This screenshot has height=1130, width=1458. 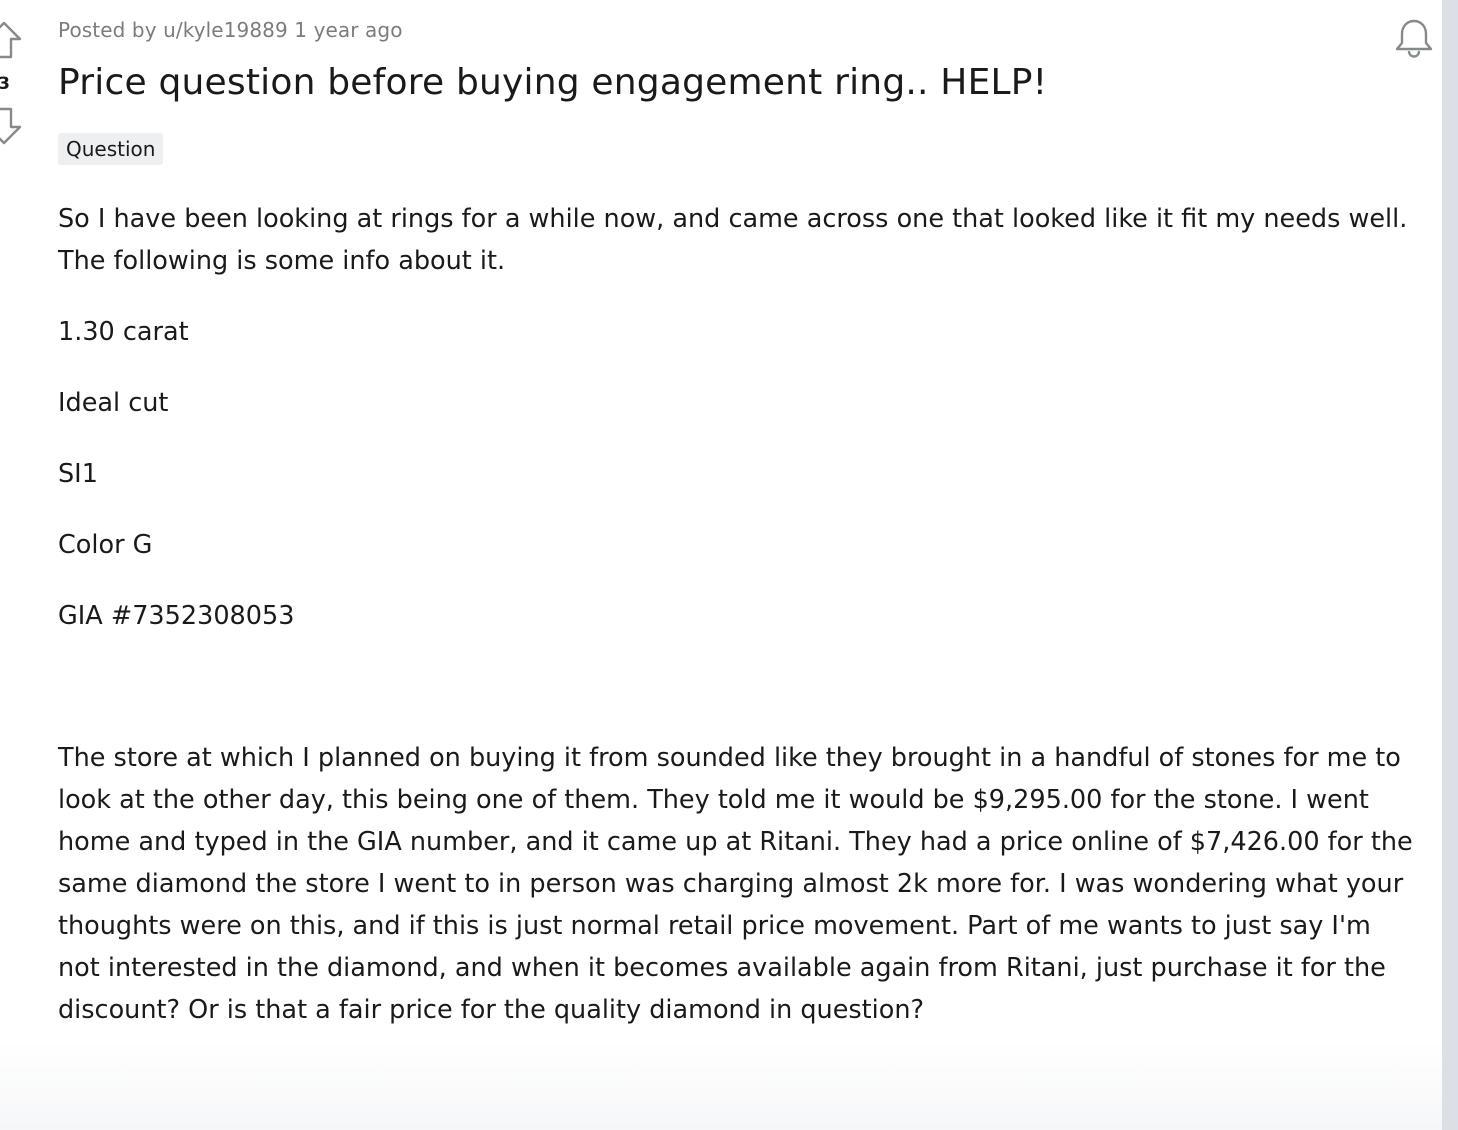 What do you see at coordinates (78, 474) in the screenshot?
I see `body-paragraph: SI1` at bounding box center [78, 474].